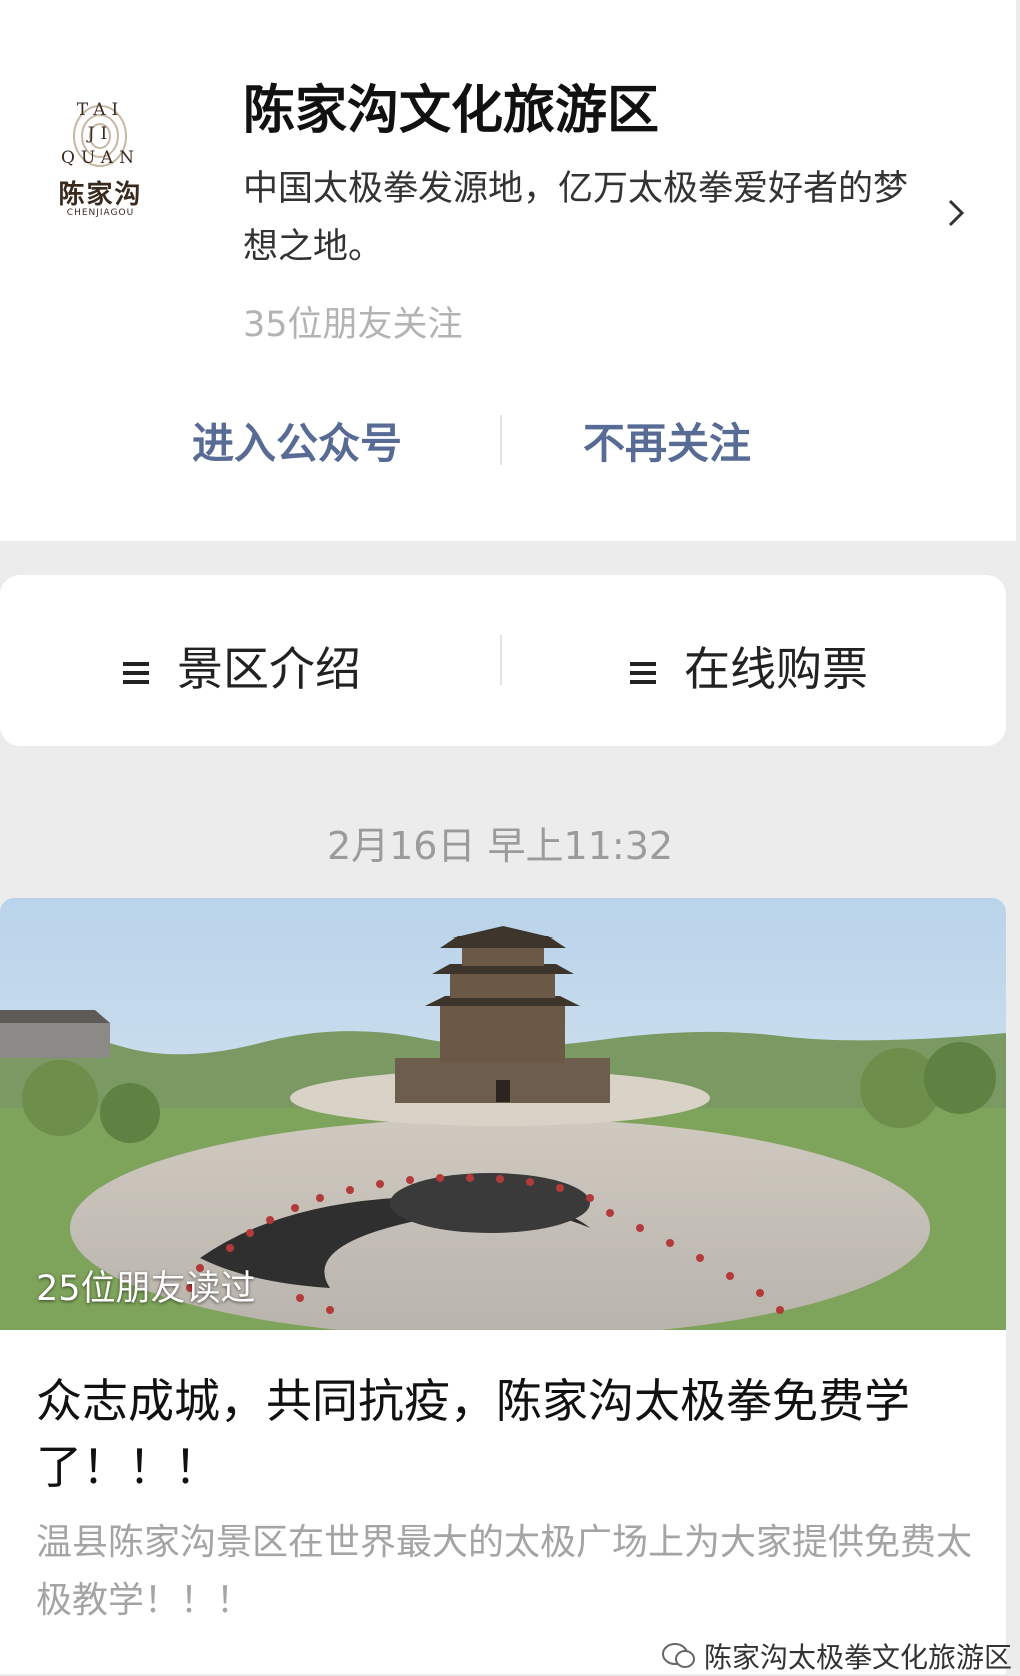 This screenshot has width=1020, height=1676. I want to click on menu-item-scenic-intro: 景区介绍, so click(242, 666).